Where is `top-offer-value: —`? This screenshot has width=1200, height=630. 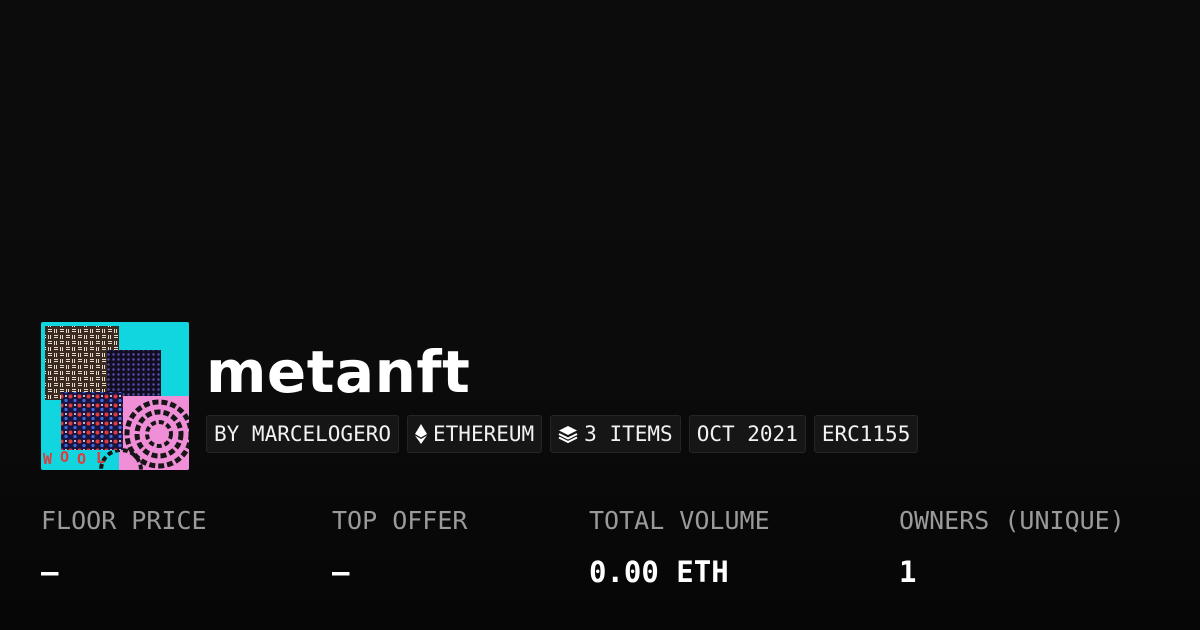 top-offer-value: — is located at coordinates (341, 572).